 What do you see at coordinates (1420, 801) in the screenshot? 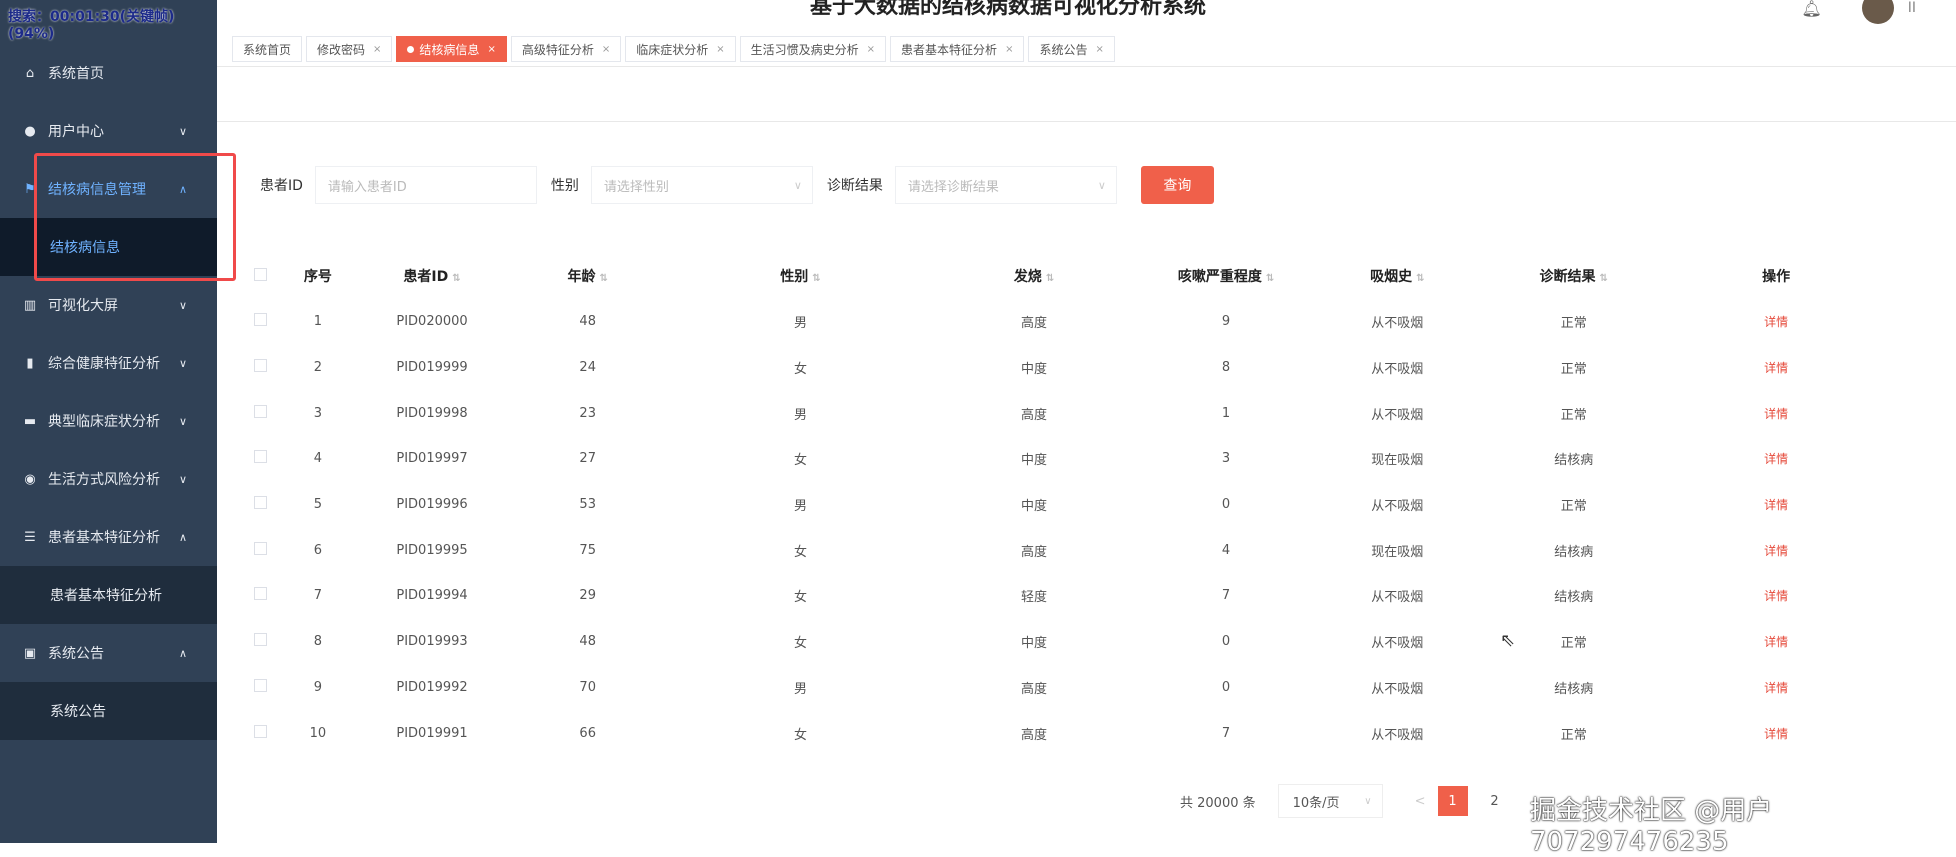
I see `prev-page-button: <` at bounding box center [1420, 801].